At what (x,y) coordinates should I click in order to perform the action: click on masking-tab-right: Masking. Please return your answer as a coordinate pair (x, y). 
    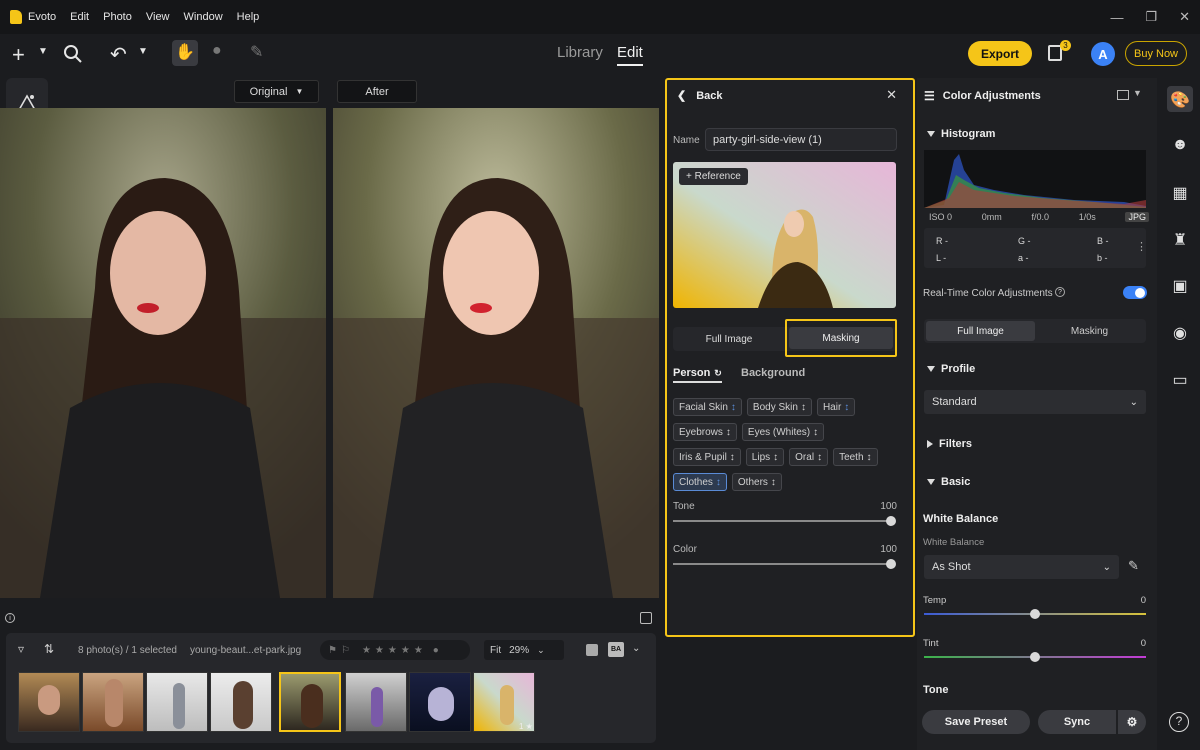
    Looking at the image, I should click on (1089, 331).